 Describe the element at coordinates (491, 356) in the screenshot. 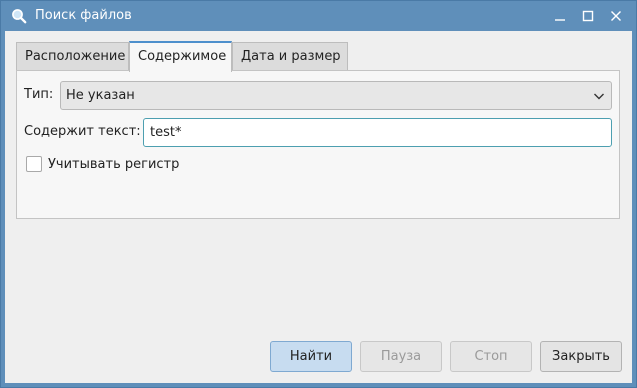

I see `stop-button: Стоп` at that location.